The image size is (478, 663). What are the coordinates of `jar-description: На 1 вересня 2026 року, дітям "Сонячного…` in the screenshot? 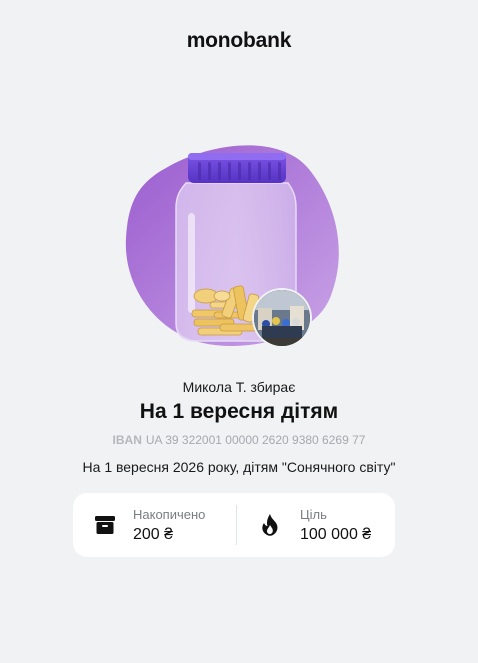 It's located at (239, 467).